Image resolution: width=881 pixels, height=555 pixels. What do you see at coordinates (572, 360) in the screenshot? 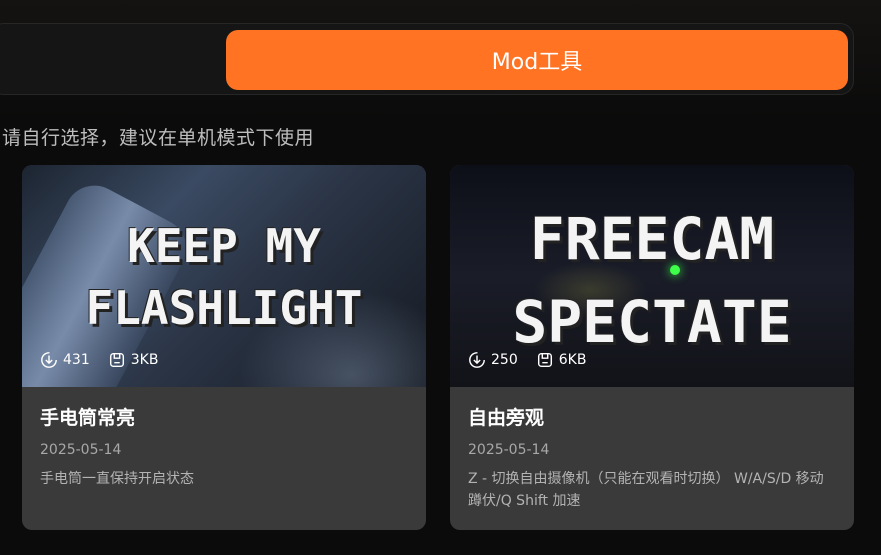
I see `file-size-value: 6KB` at bounding box center [572, 360].